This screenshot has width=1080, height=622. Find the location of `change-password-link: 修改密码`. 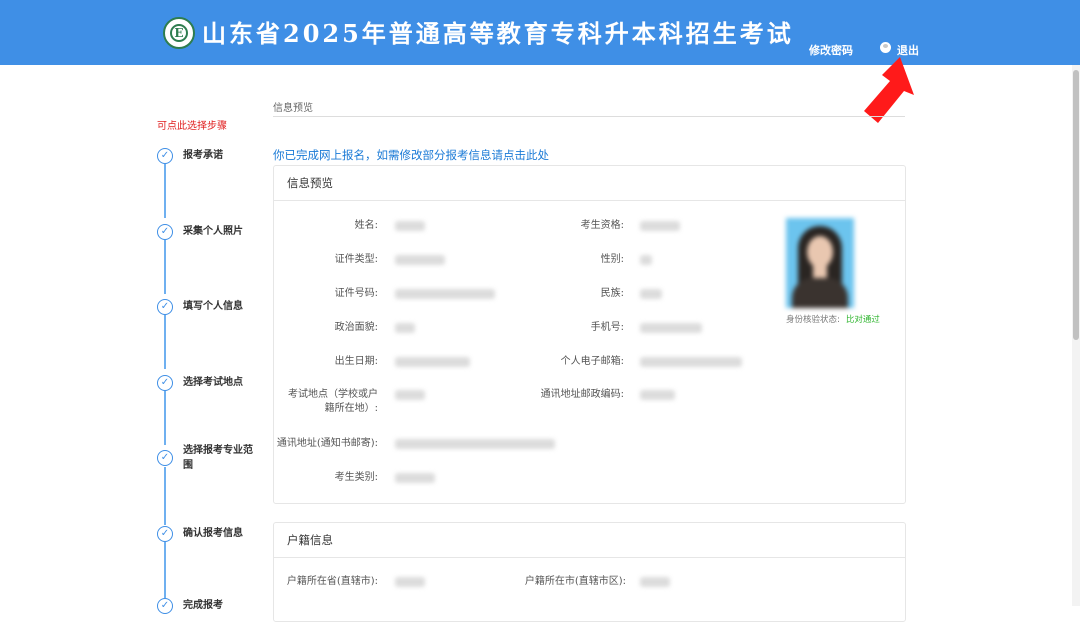

change-password-link: 修改密码 is located at coordinates (831, 50).